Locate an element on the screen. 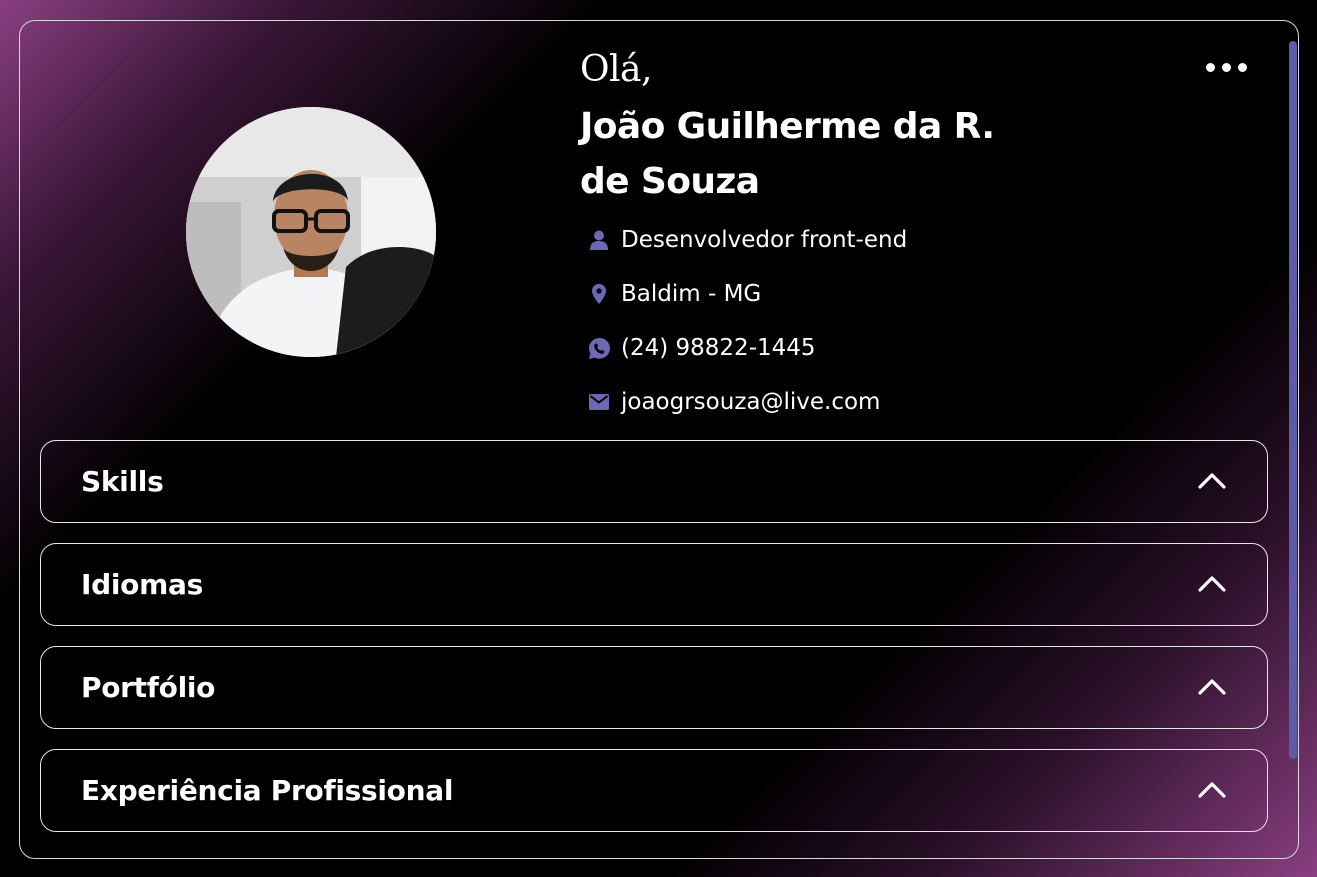 The width and height of the screenshot is (1317, 877). greeting: Olá, is located at coordinates (616, 69).